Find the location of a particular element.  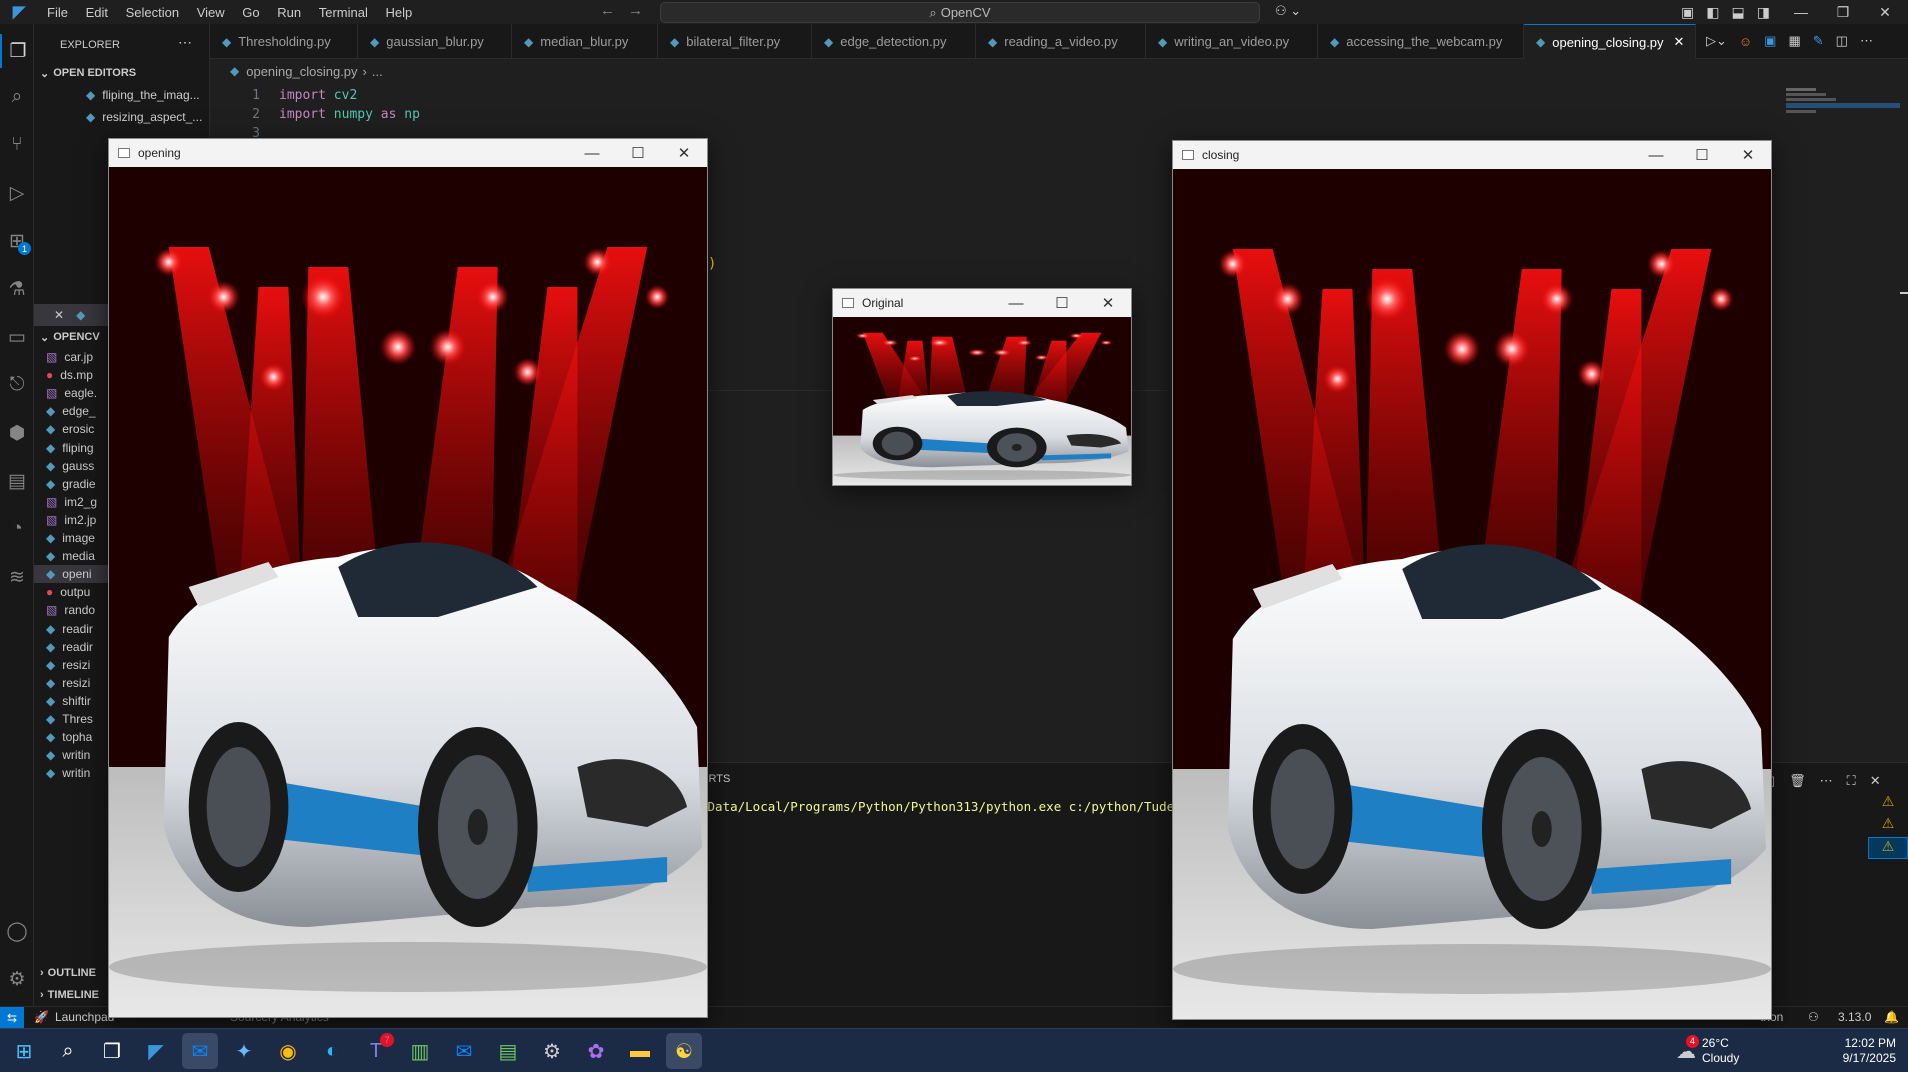

code-line-2: import numpy as np is located at coordinates (349, 114).